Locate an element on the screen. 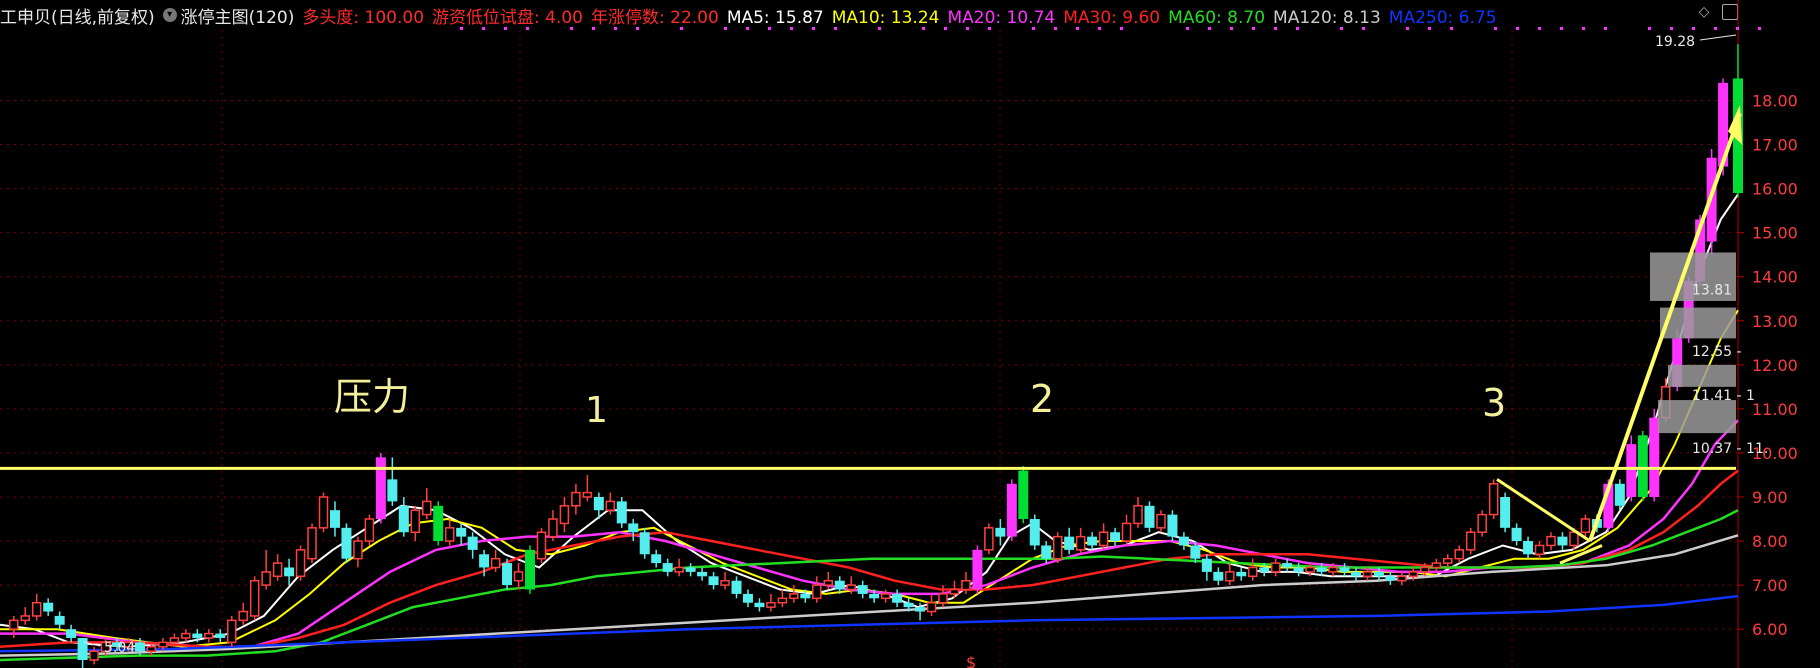 The width and height of the screenshot is (1820, 668). chip-level-label: 13.81 is located at coordinates (1712, 290).